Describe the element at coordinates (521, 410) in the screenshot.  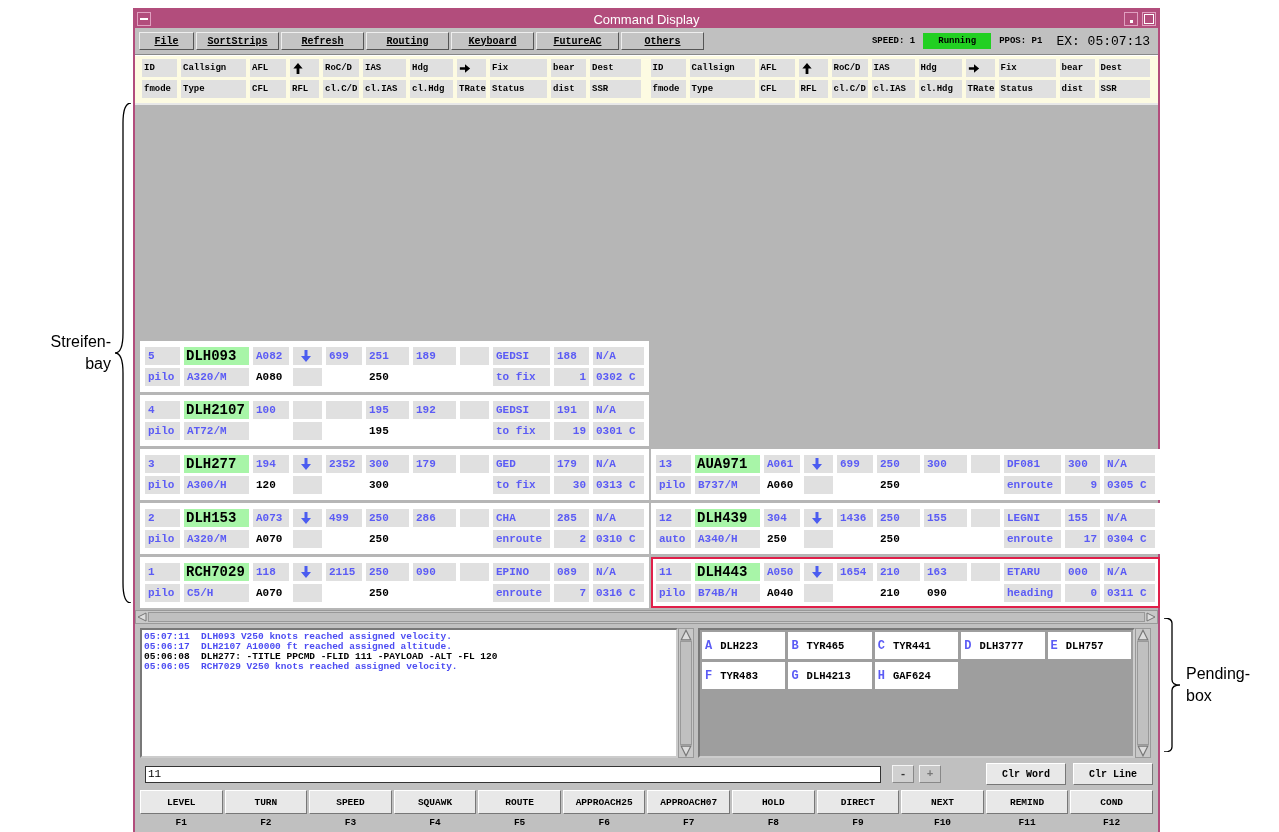
I see `strip-cell: GEDSI` at that location.